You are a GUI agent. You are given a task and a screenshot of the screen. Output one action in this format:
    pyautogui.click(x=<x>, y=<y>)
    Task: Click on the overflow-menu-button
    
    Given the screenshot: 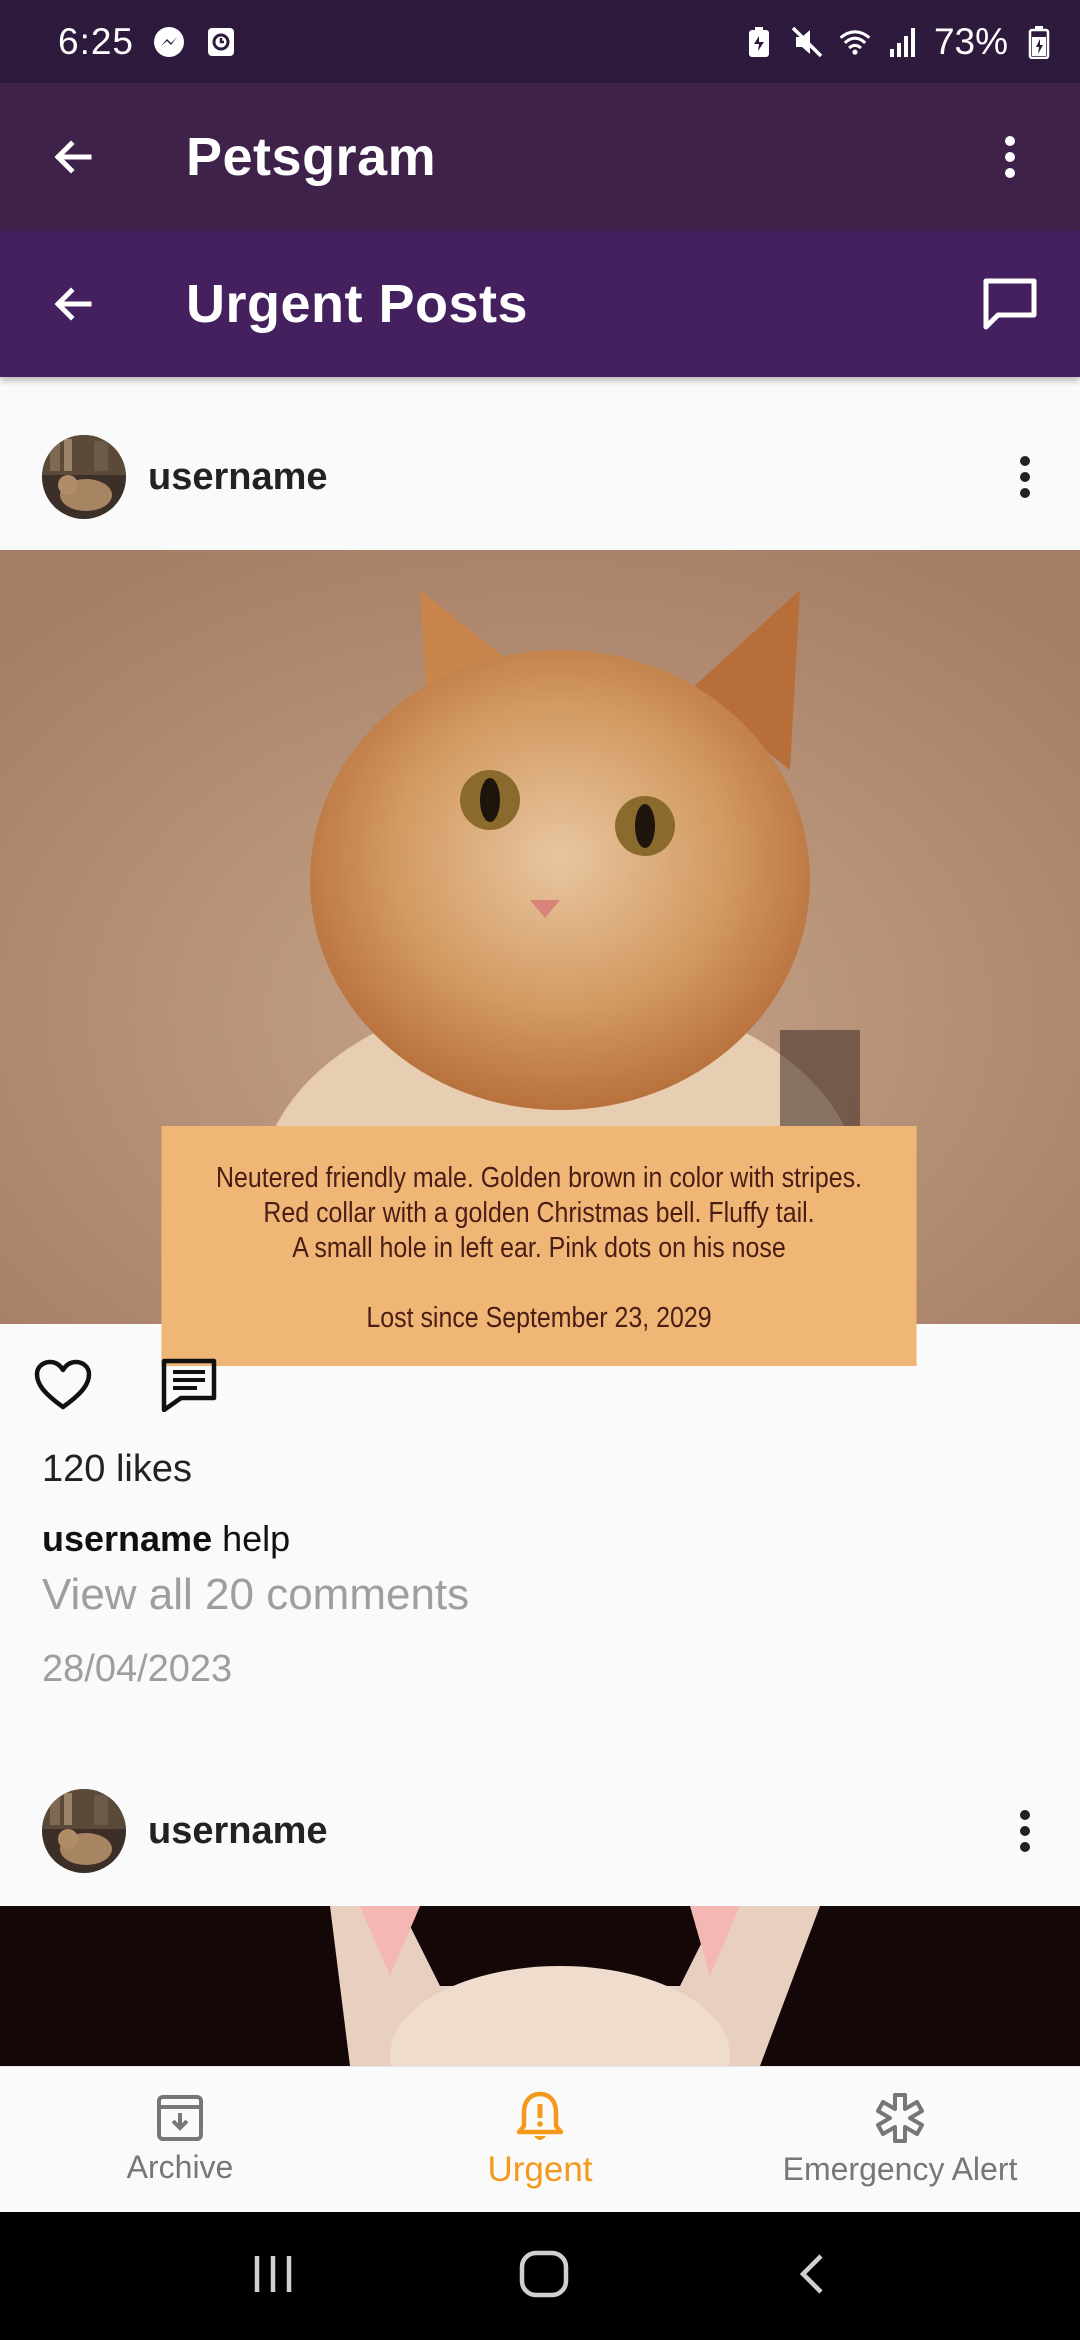 What is the action you would take?
    pyautogui.click(x=1010, y=157)
    